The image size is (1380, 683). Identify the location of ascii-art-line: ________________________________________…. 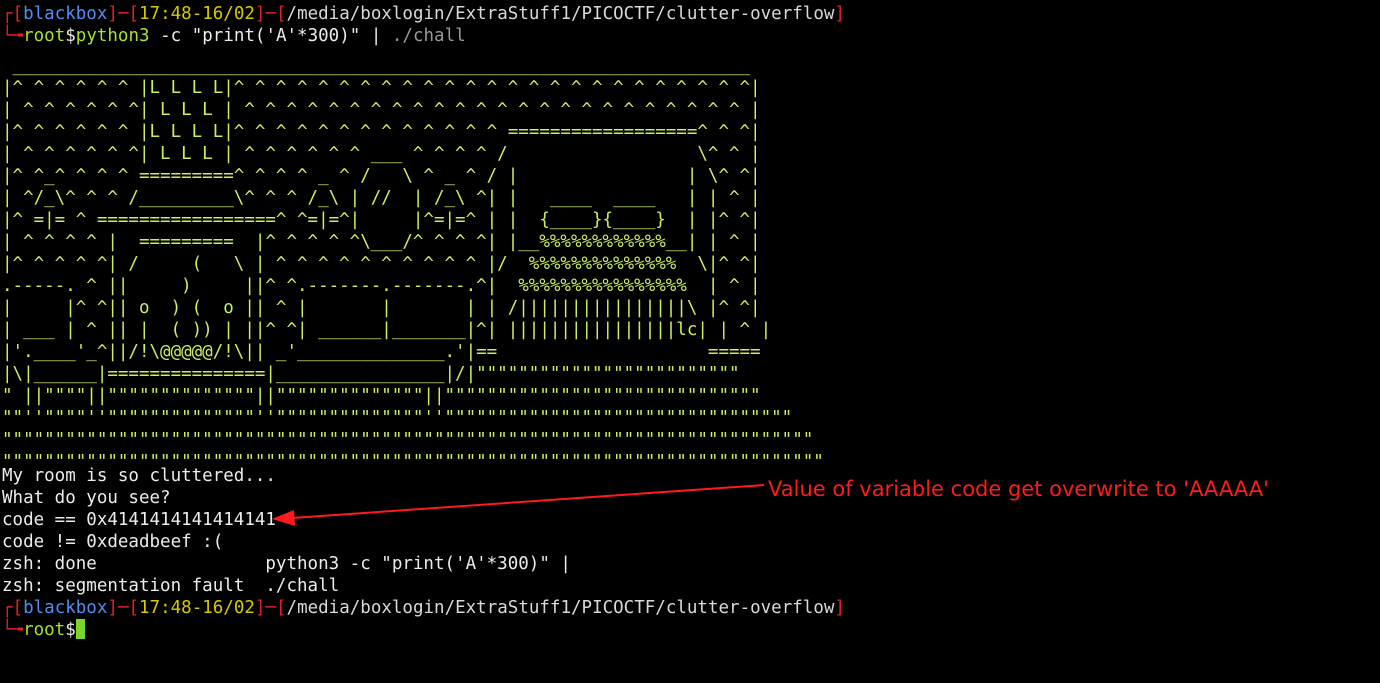
(376, 66).